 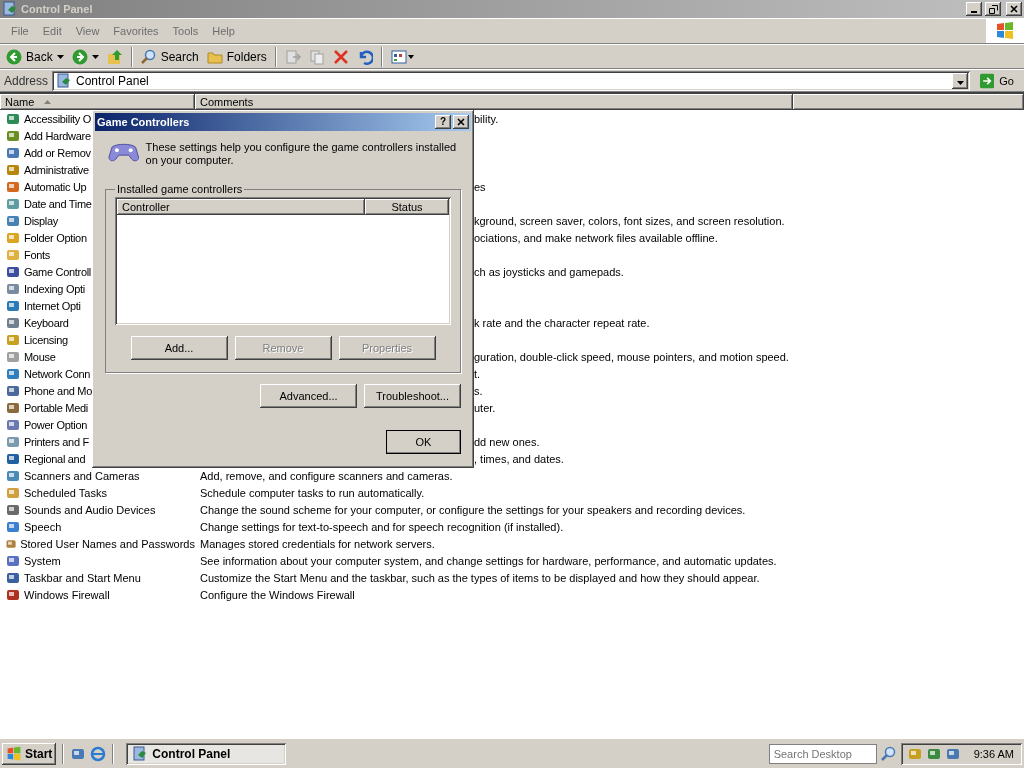 I want to click on ok-button: OK, so click(x=423, y=442).